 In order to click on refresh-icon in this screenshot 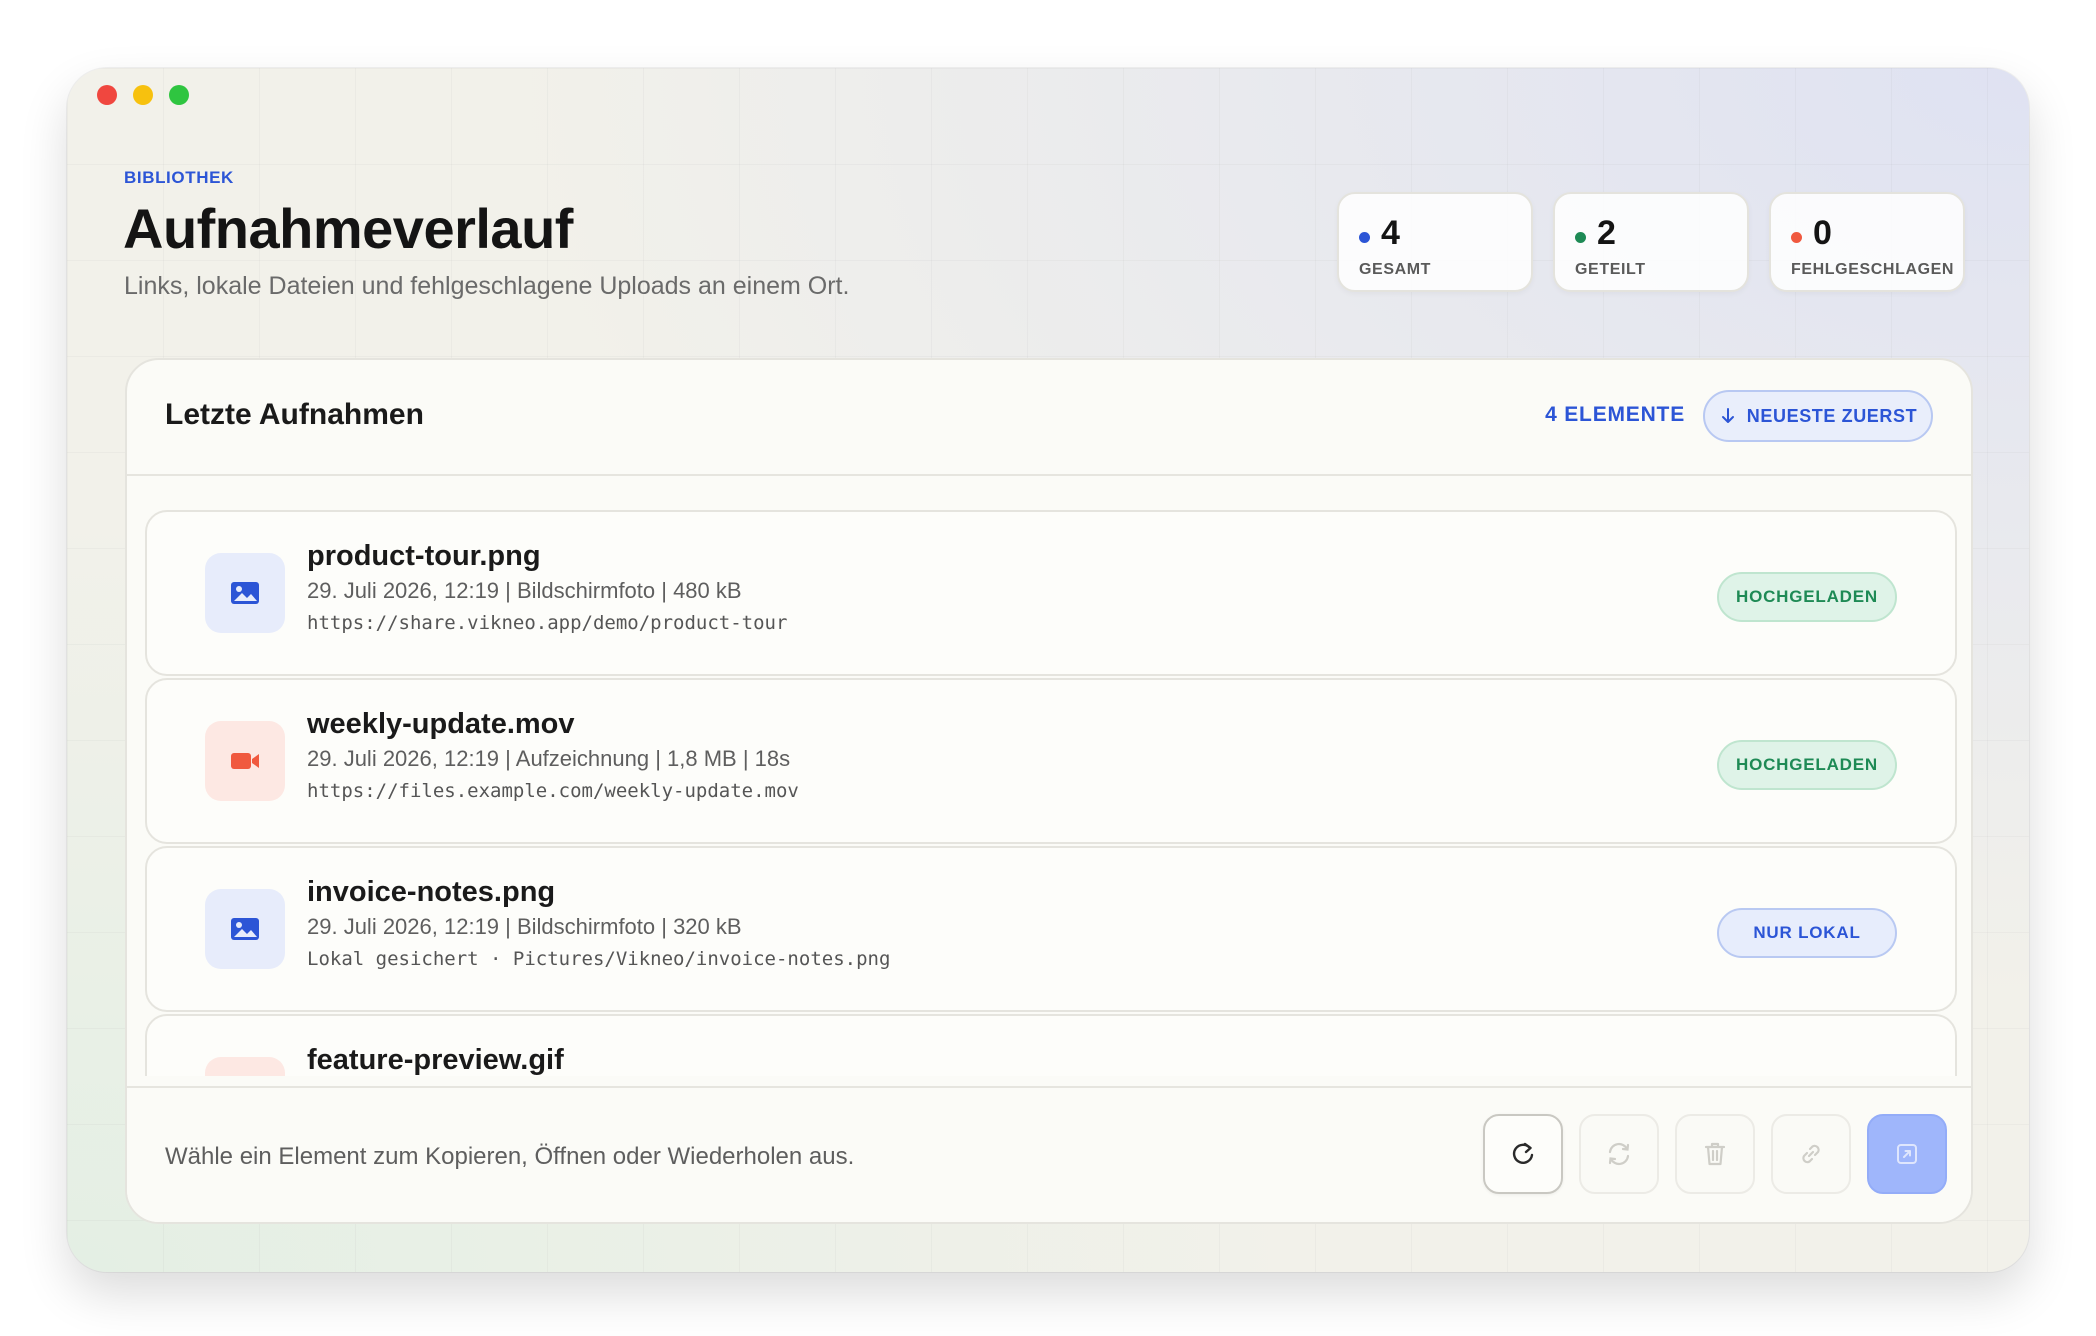, I will do `click(1523, 1153)`.